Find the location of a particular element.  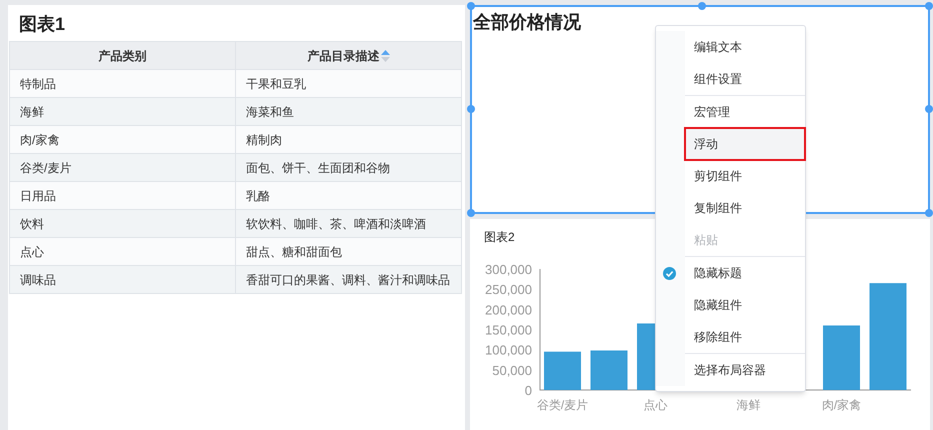

axis-tick-label: 100,000 is located at coordinates (508, 350).